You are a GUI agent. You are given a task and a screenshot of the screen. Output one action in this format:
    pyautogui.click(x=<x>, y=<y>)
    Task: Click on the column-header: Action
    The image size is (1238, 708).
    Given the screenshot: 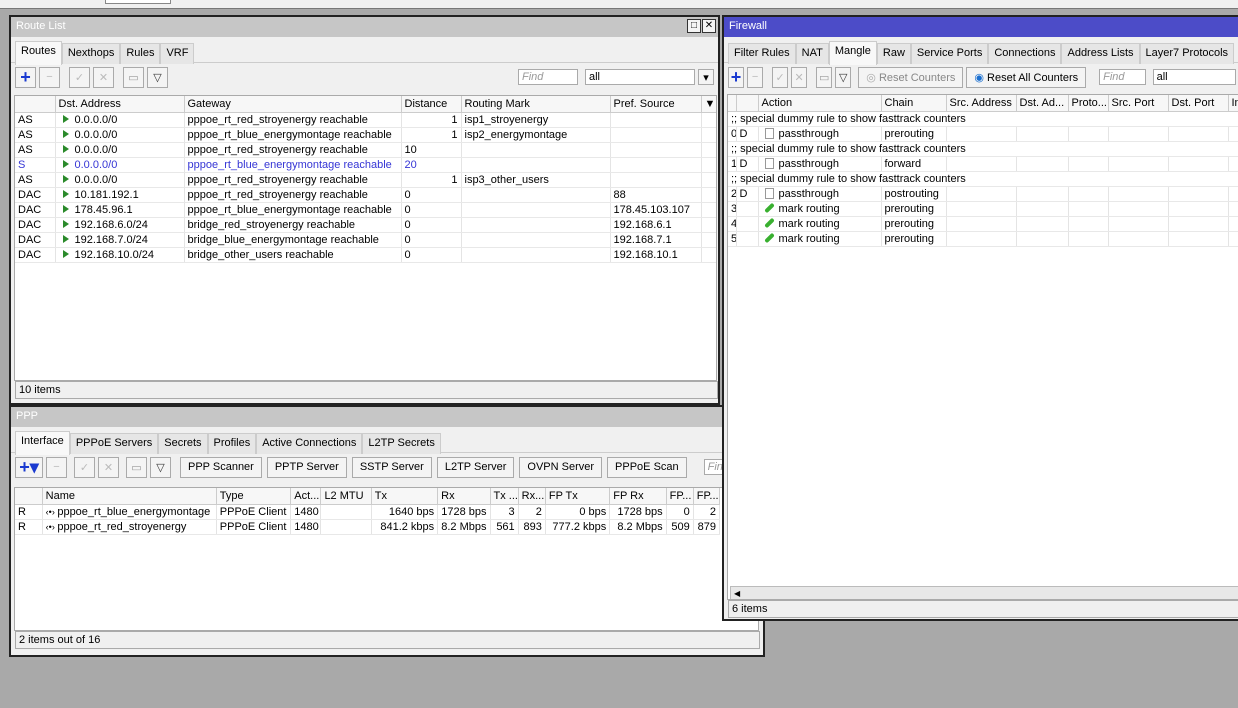 What is the action you would take?
    pyautogui.click(x=820, y=103)
    